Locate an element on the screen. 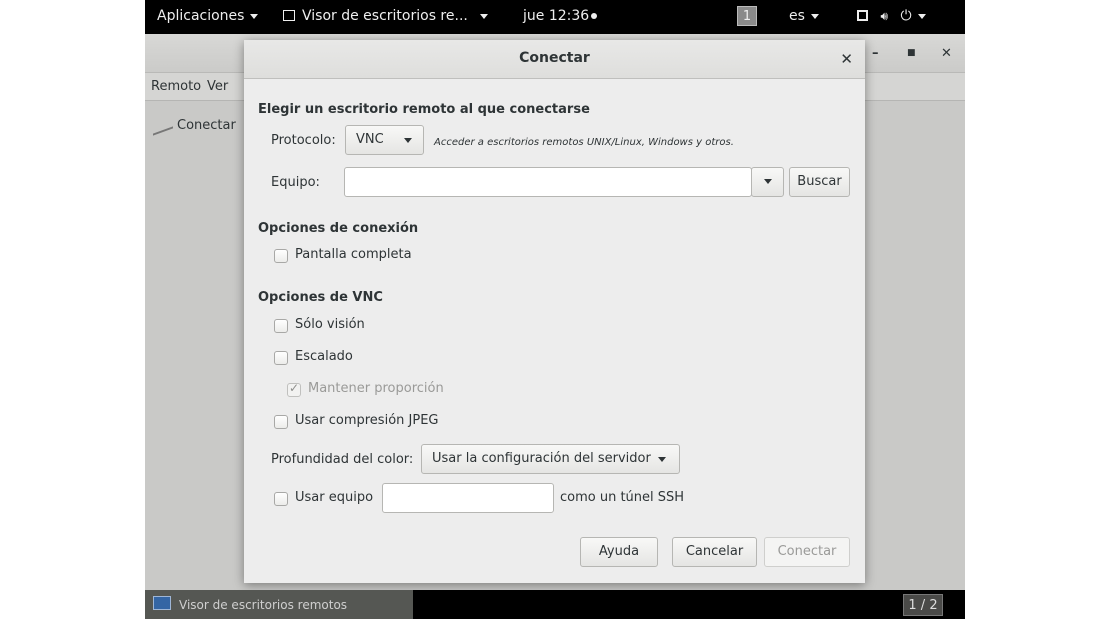 The width and height of the screenshot is (1094, 619). workspace-indicator: 1 is located at coordinates (747, 16).